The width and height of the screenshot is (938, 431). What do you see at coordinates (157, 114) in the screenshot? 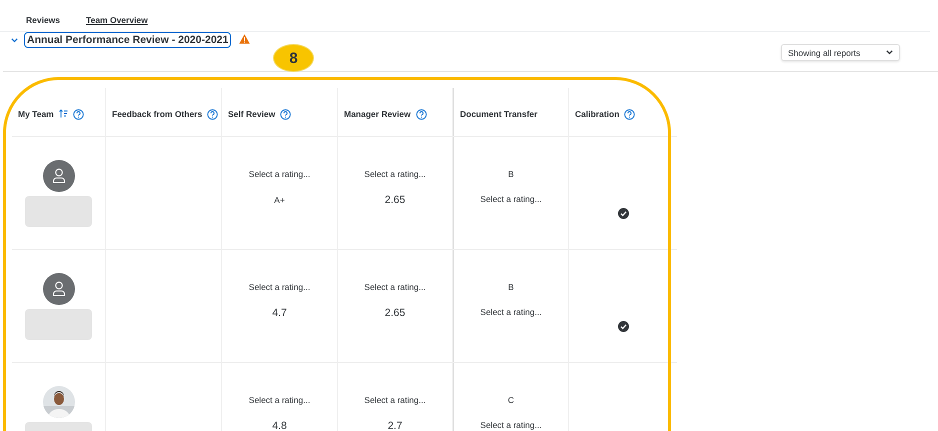
I see `column-header: Feedback from Others` at bounding box center [157, 114].